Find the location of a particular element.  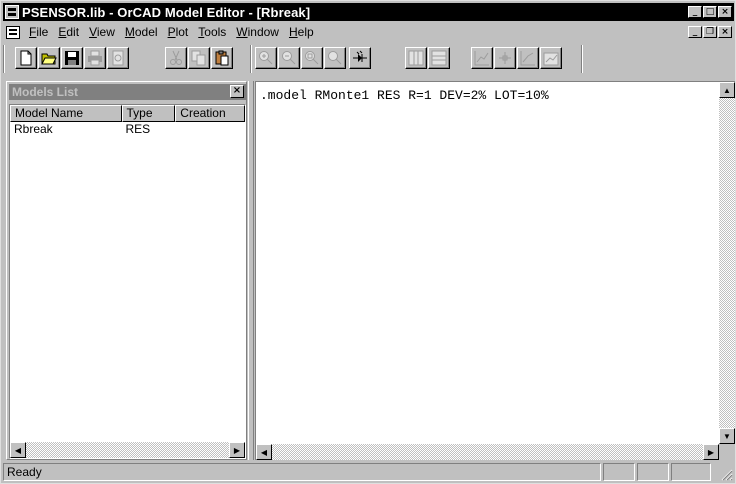

print-icon is located at coordinates (95, 58).